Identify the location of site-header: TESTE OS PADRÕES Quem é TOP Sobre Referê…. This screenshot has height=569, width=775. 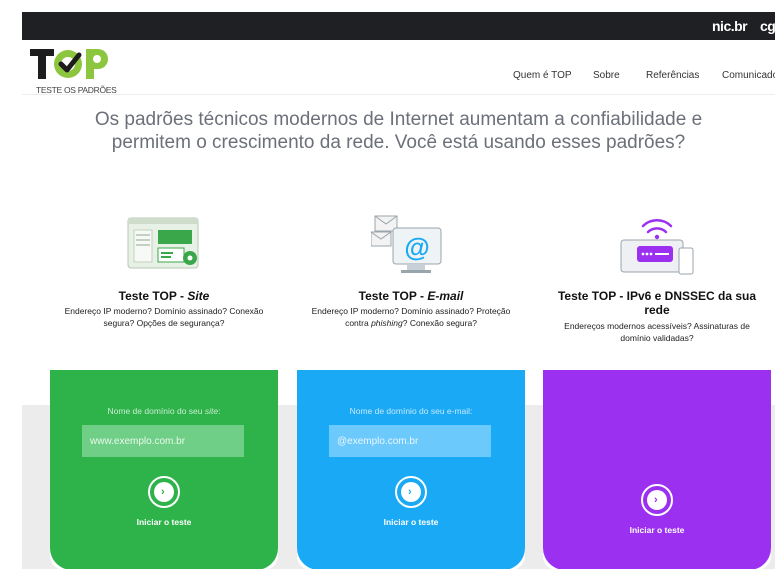
(398, 67).